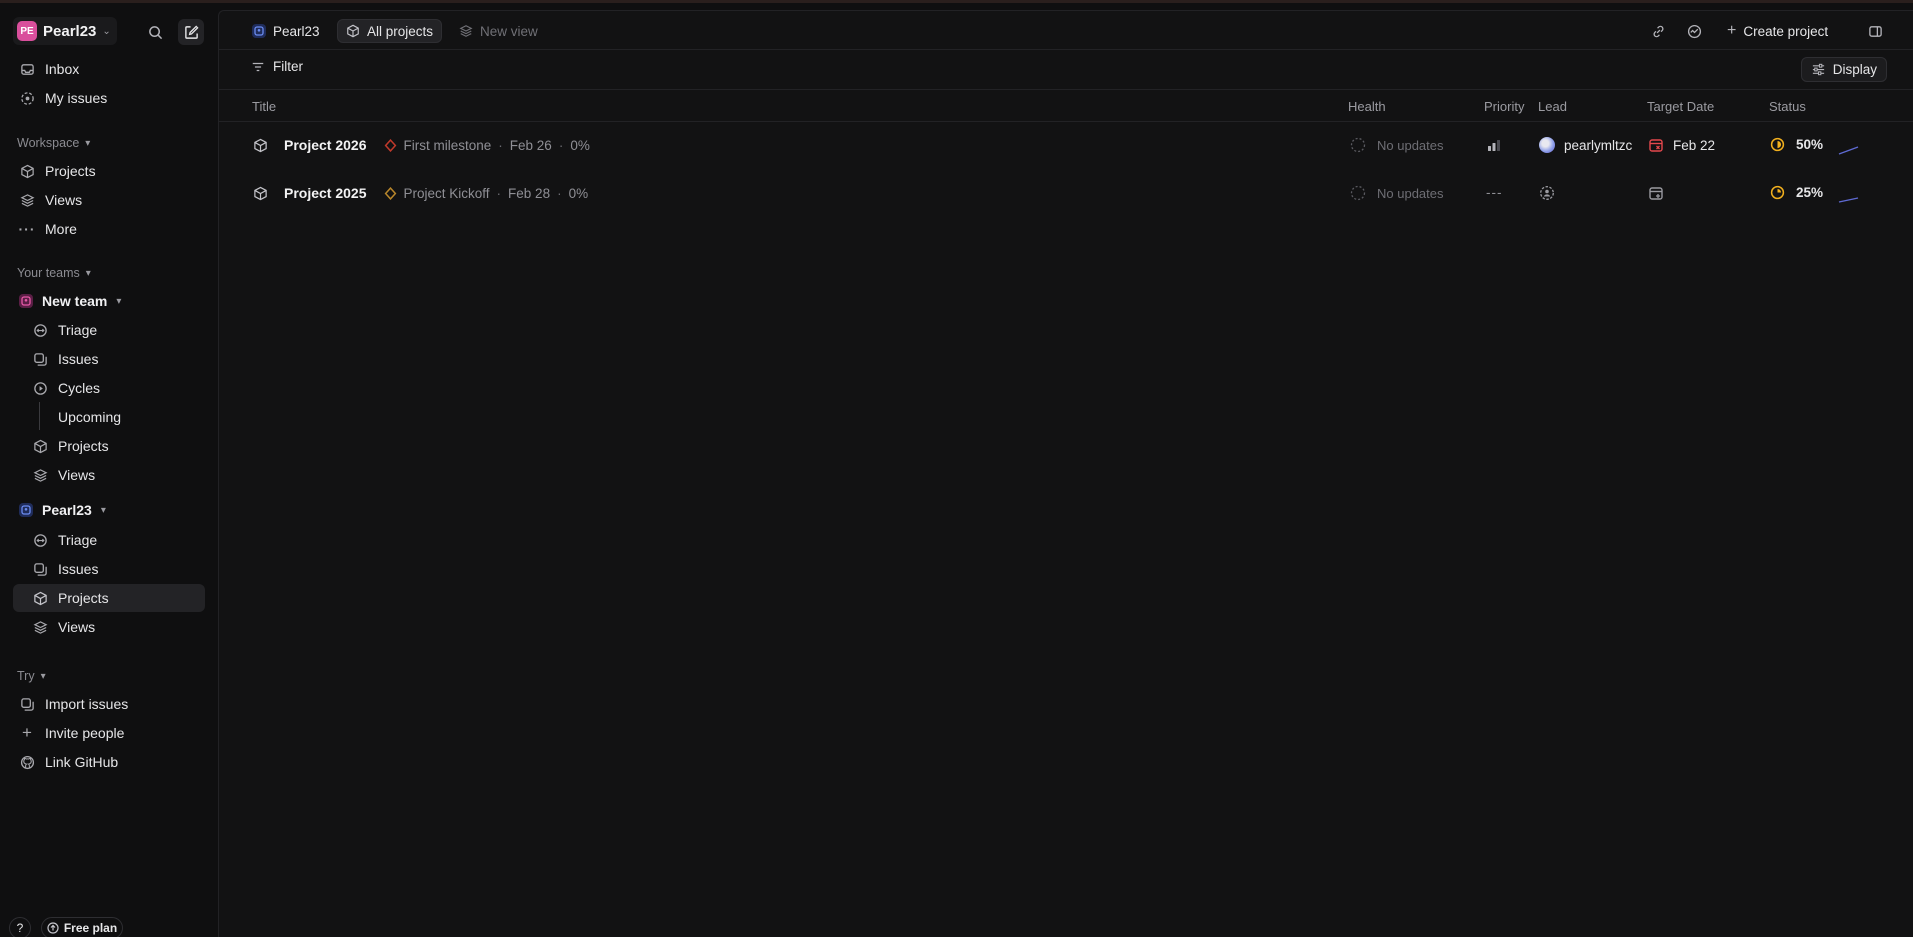 This screenshot has width=1913, height=937. I want to click on sidebar-item-views: Views, so click(109, 200).